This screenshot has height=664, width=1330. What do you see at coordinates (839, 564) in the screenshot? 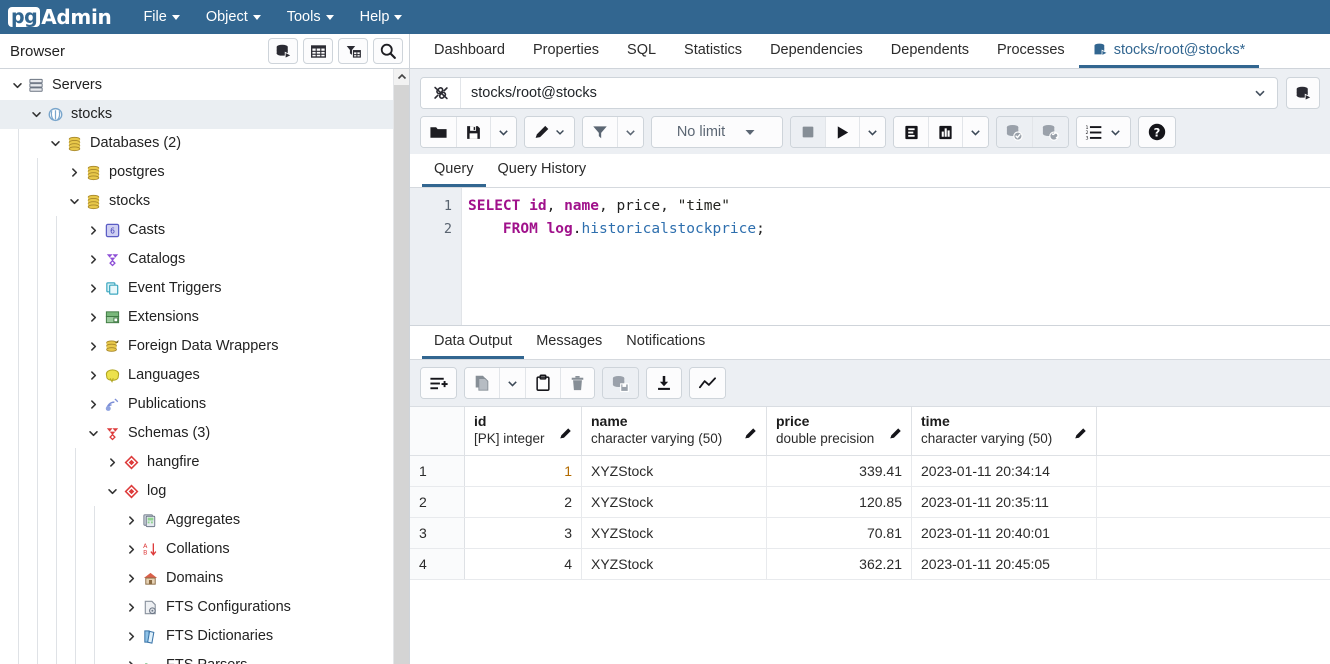
I see `cell-price: 362.21` at bounding box center [839, 564].